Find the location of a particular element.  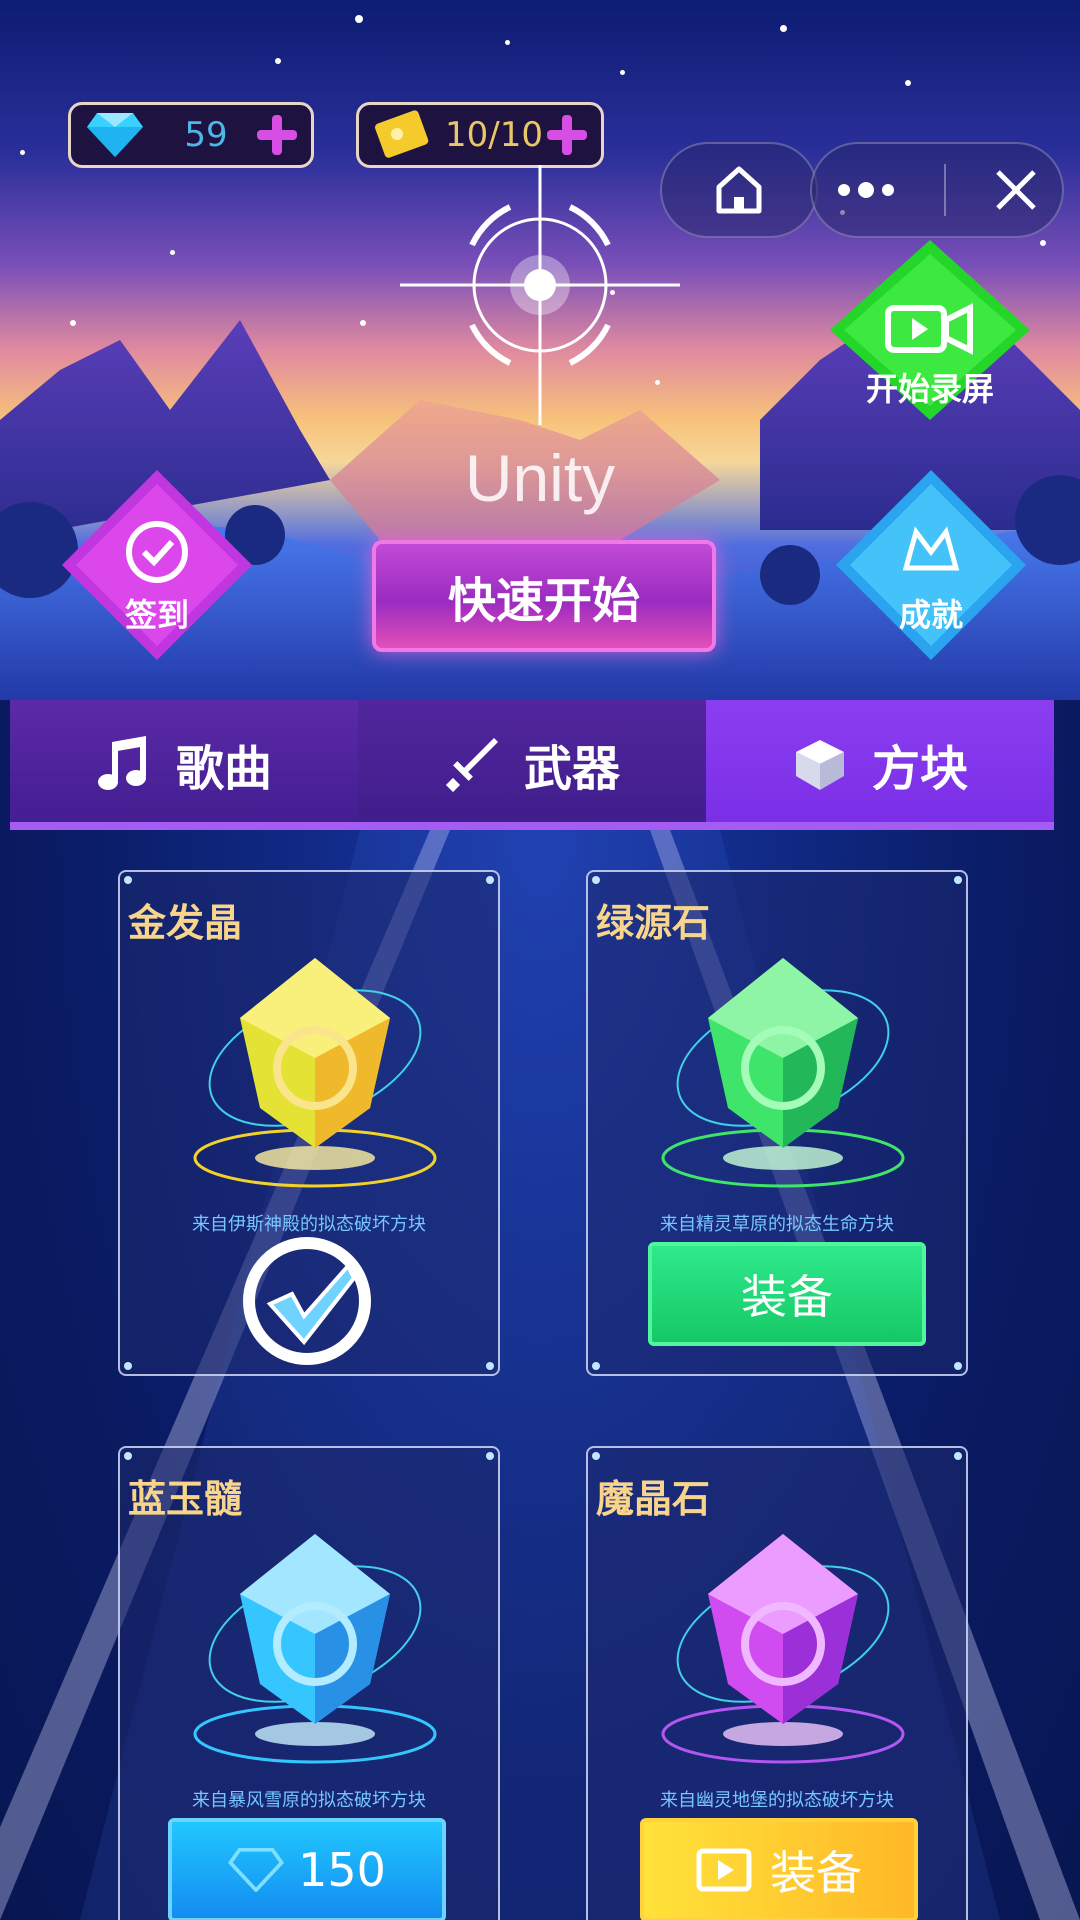

record-label: 开始录屏 is located at coordinates (929, 389).